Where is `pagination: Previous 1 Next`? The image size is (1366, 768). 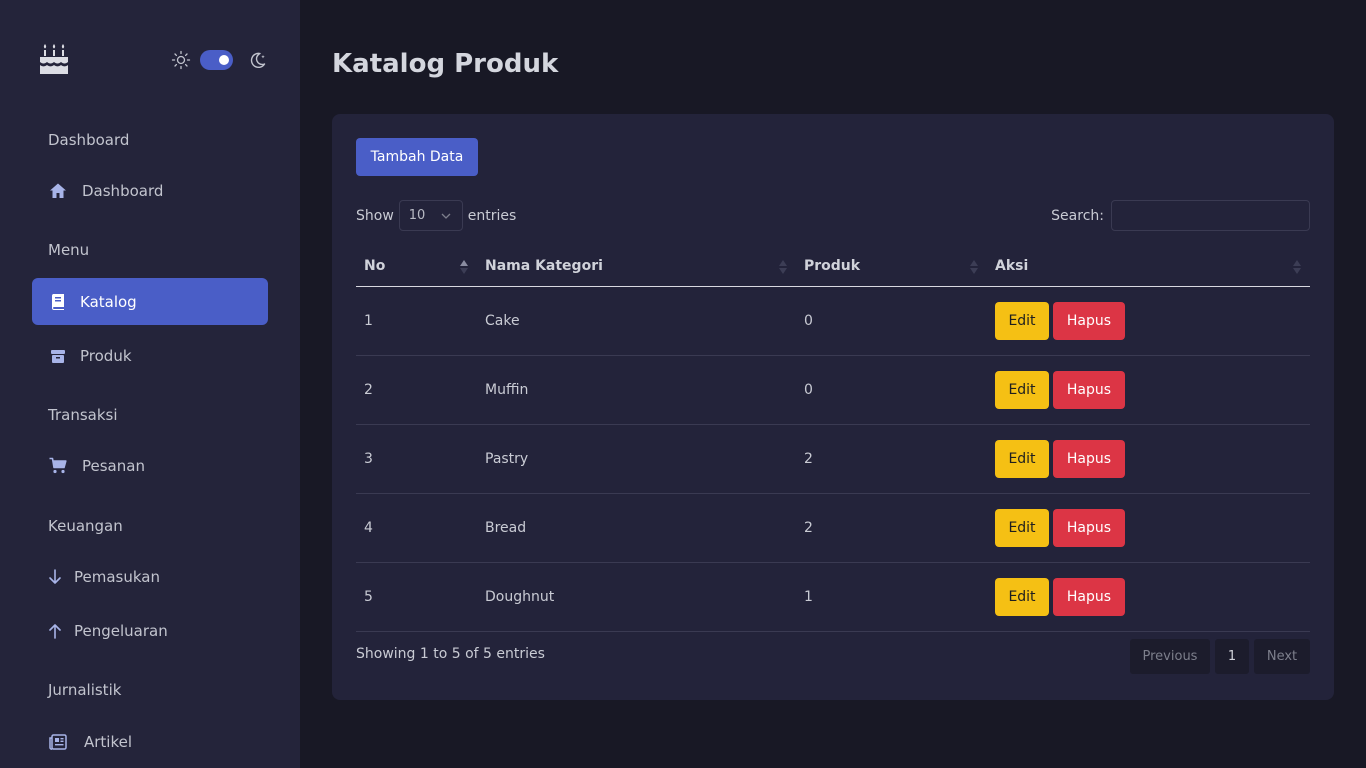
pagination: Previous 1 Next is located at coordinates (1220, 656).